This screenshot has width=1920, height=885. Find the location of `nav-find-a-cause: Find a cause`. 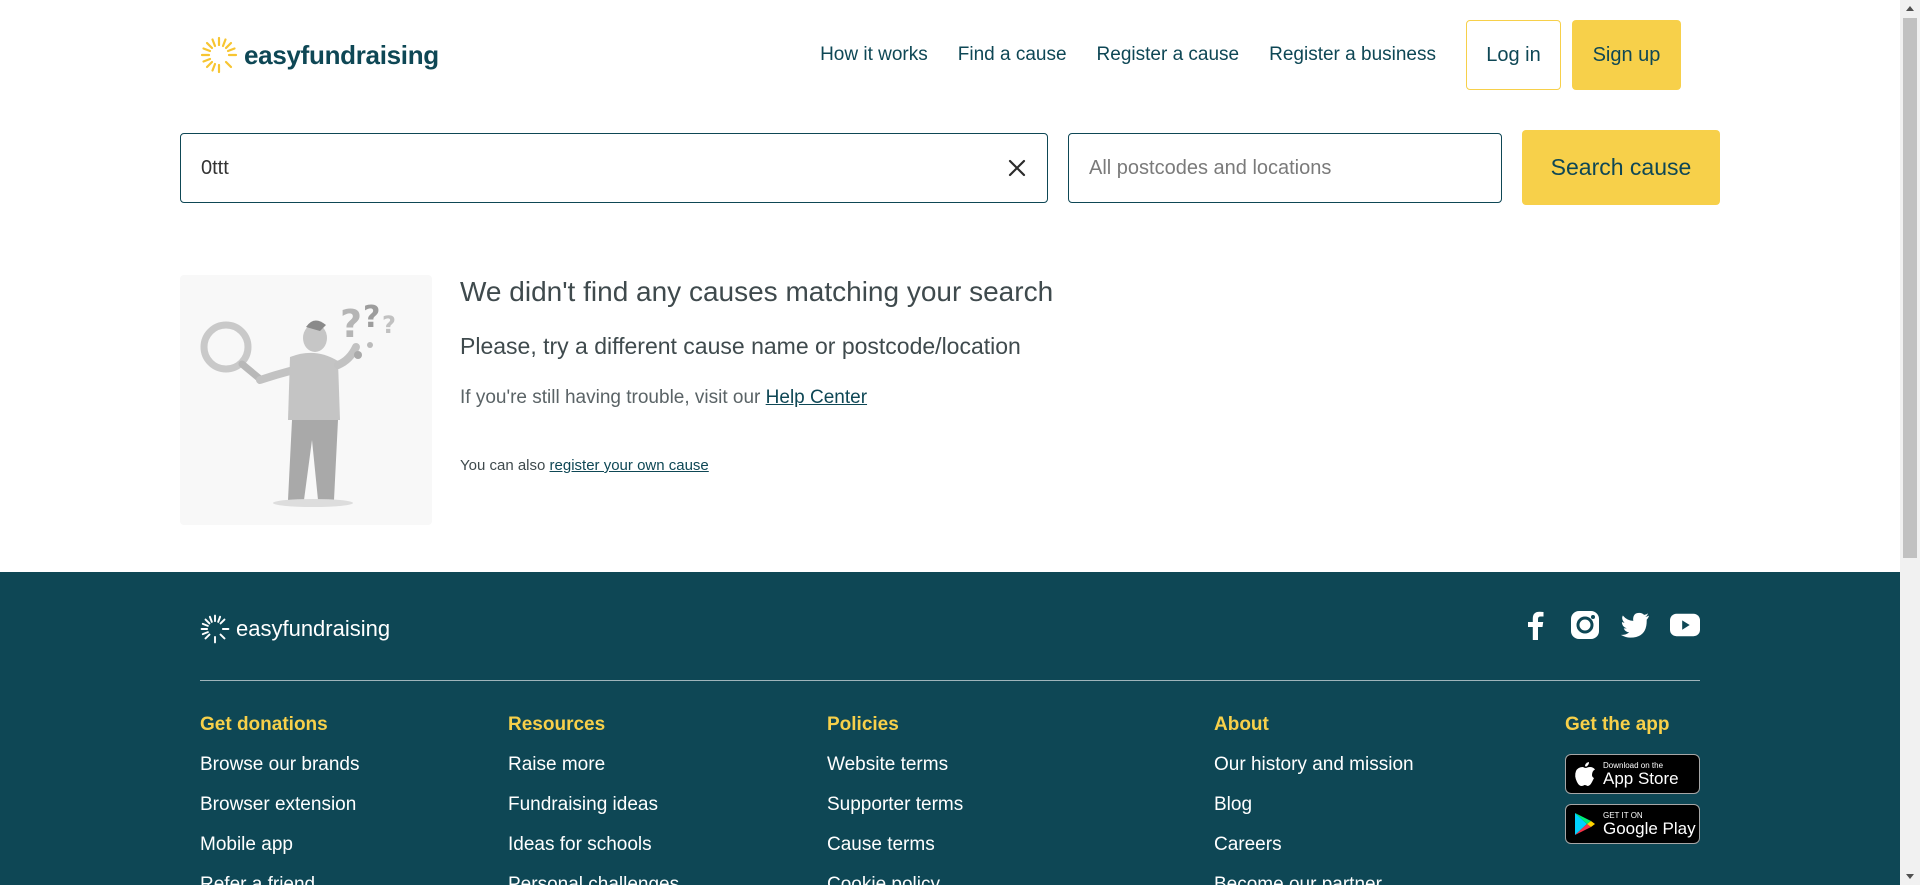

nav-find-a-cause: Find a cause is located at coordinates (1012, 55).